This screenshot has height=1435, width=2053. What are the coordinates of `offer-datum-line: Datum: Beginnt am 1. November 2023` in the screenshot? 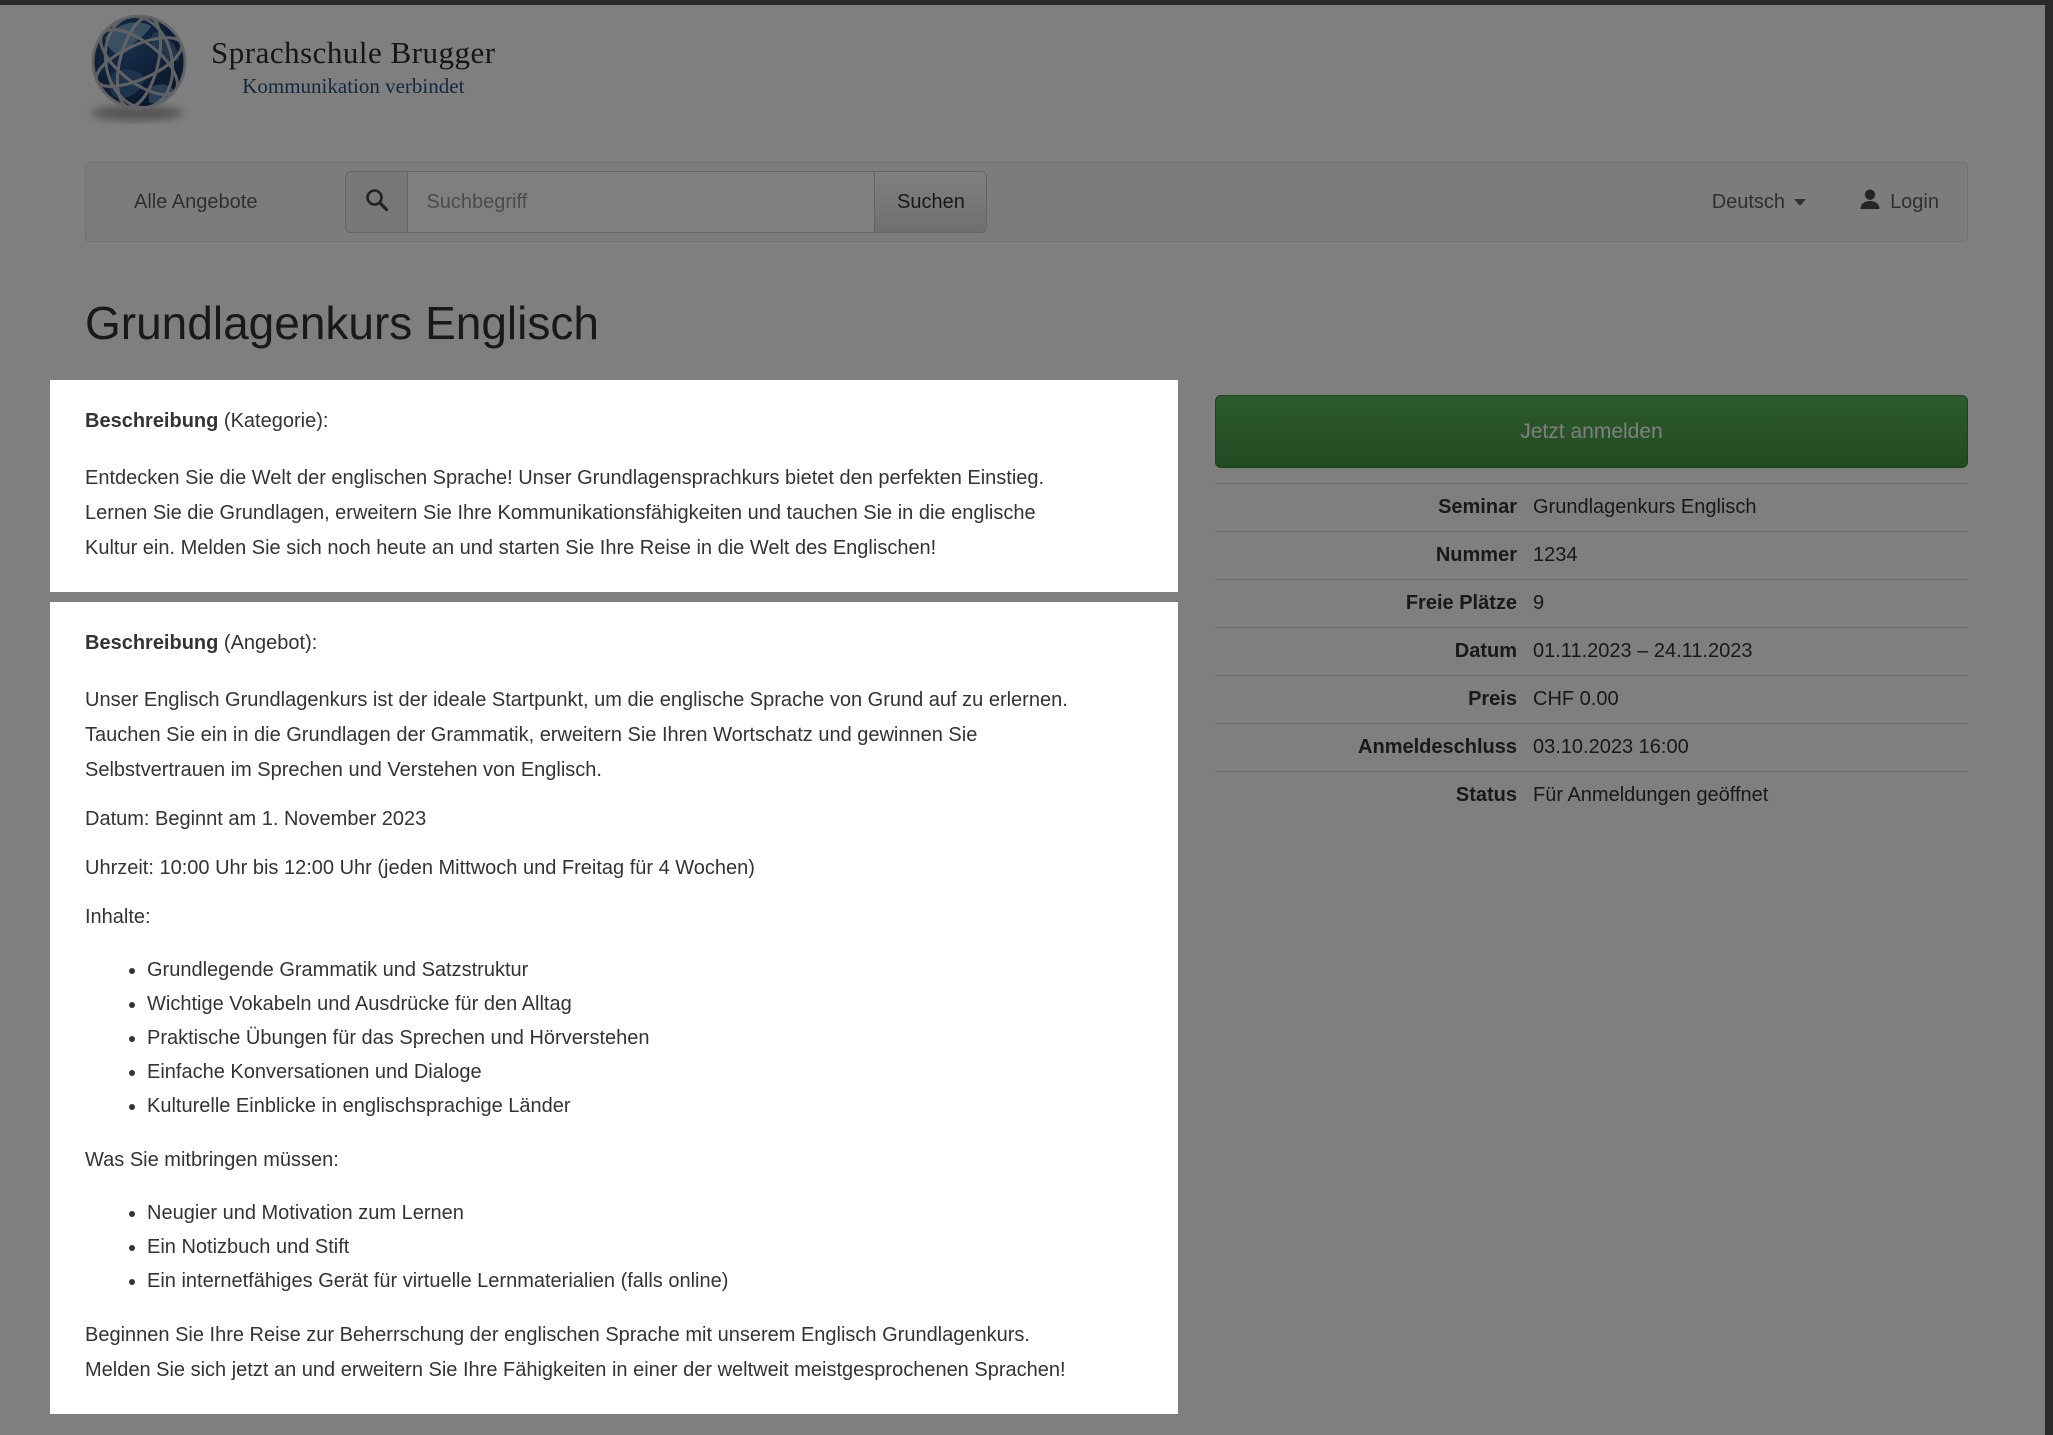 It's located at (256, 819).